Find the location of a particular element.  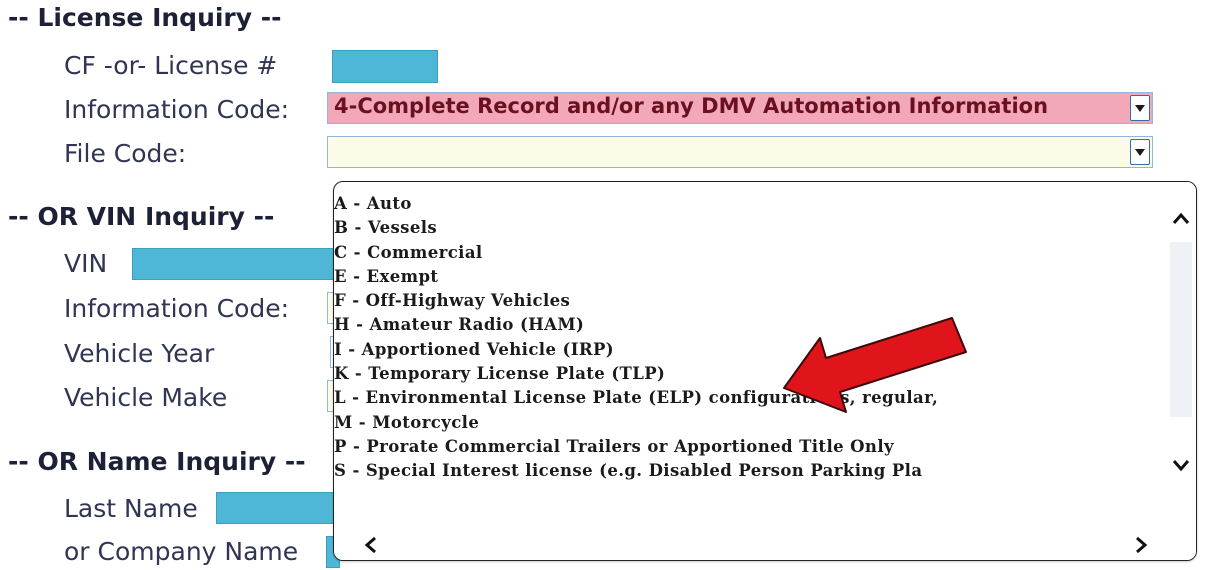

last-name-label: Last Name is located at coordinates (131, 508).